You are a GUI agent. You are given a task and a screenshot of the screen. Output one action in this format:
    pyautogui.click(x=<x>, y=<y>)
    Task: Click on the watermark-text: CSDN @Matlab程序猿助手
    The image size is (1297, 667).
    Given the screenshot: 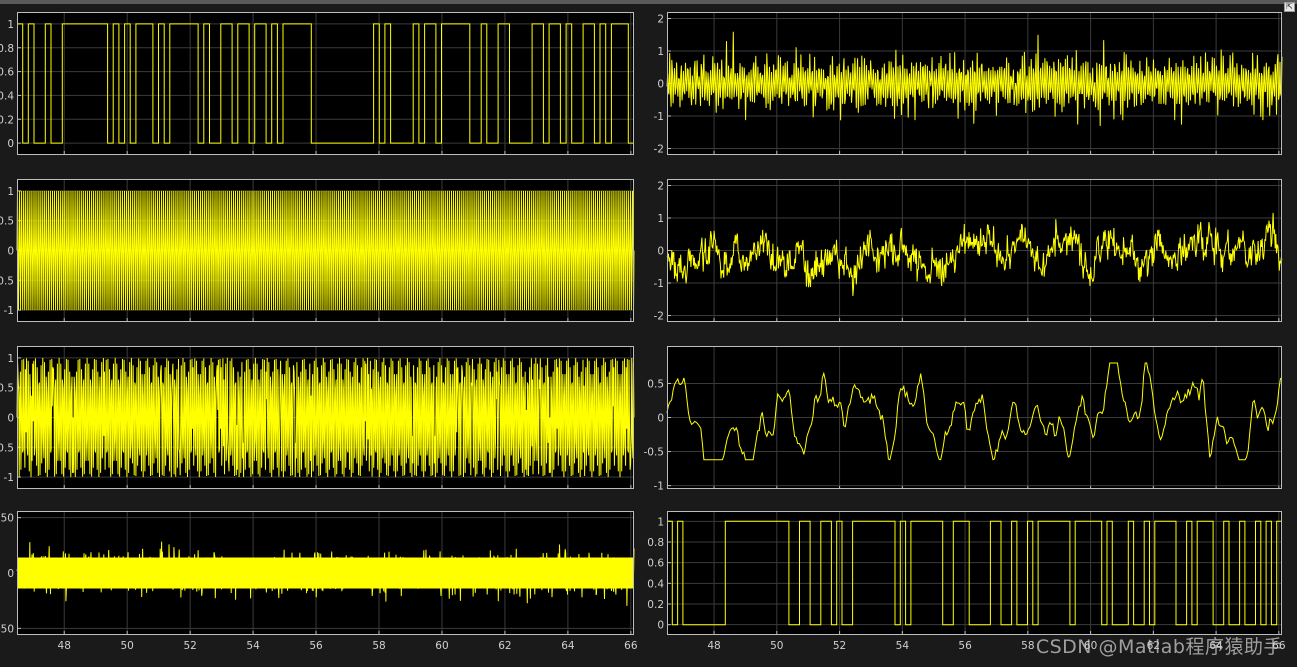 What is the action you would take?
    pyautogui.click(x=1159, y=647)
    